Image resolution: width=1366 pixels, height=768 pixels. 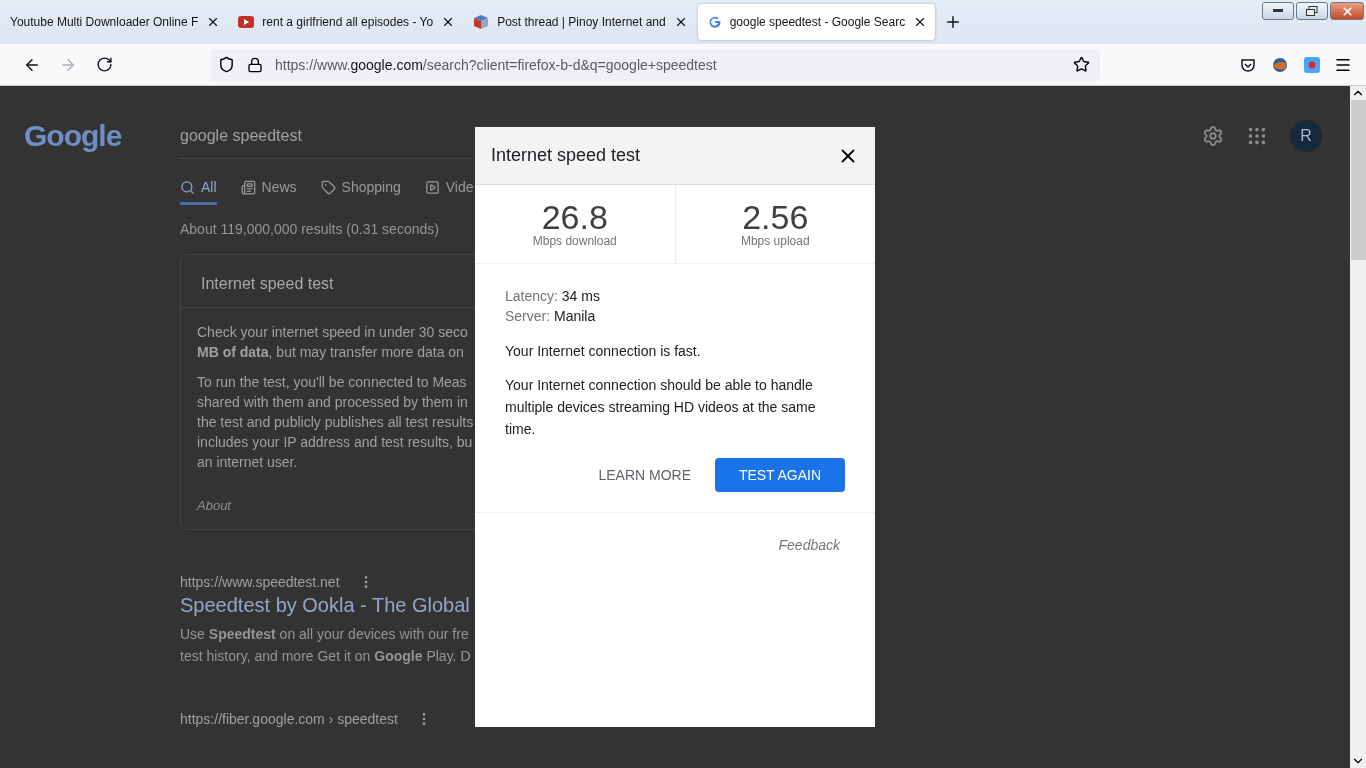 I want to click on text-line: shared with them and processed by them in, so click(x=332, y=402).